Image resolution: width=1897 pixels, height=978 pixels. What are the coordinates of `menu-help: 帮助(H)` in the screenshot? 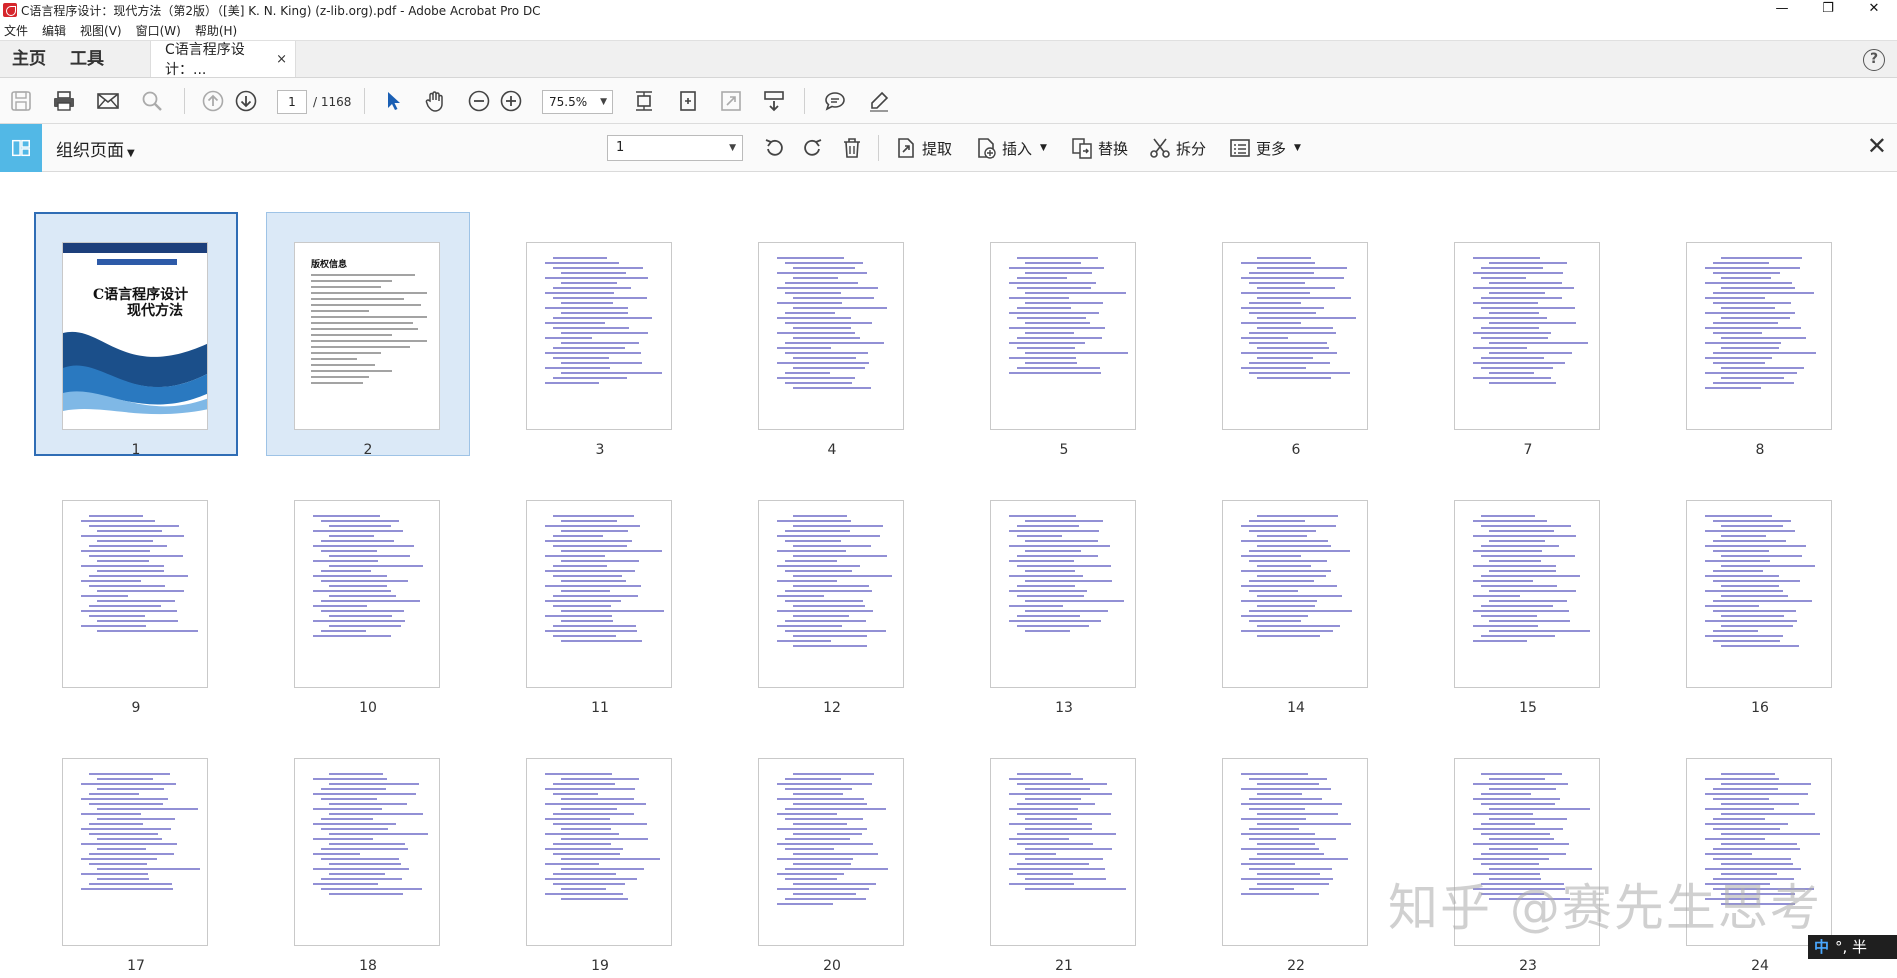 It's located at (216, 30).